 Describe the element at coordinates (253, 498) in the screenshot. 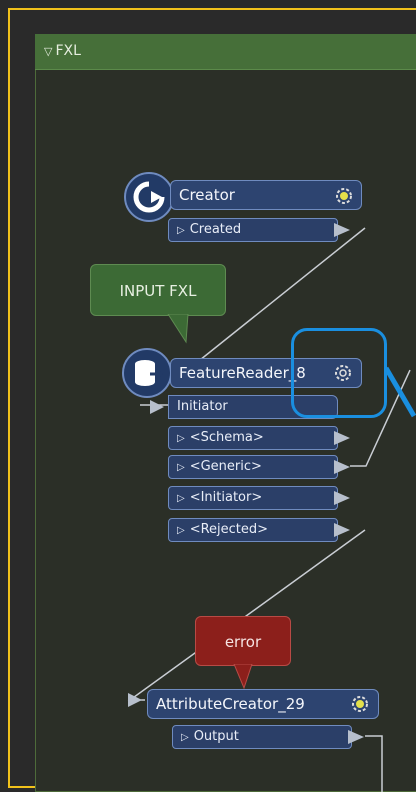

I see `port-initiator-output: ▷ <Initiator>` at that location.